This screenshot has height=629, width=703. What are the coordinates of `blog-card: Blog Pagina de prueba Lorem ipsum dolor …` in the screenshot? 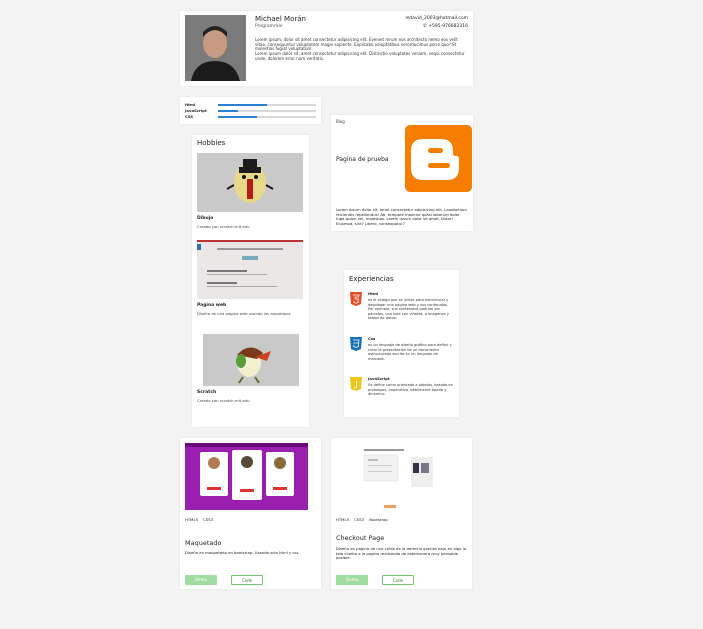 It's located at (402, 173).